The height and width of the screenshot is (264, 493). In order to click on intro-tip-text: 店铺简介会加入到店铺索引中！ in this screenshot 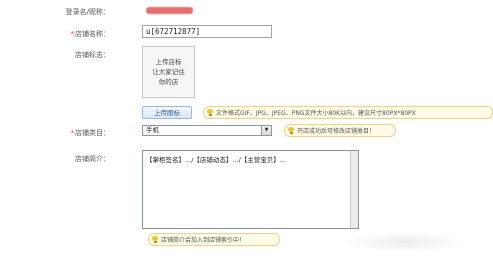, I will do `click(203, 240)`.